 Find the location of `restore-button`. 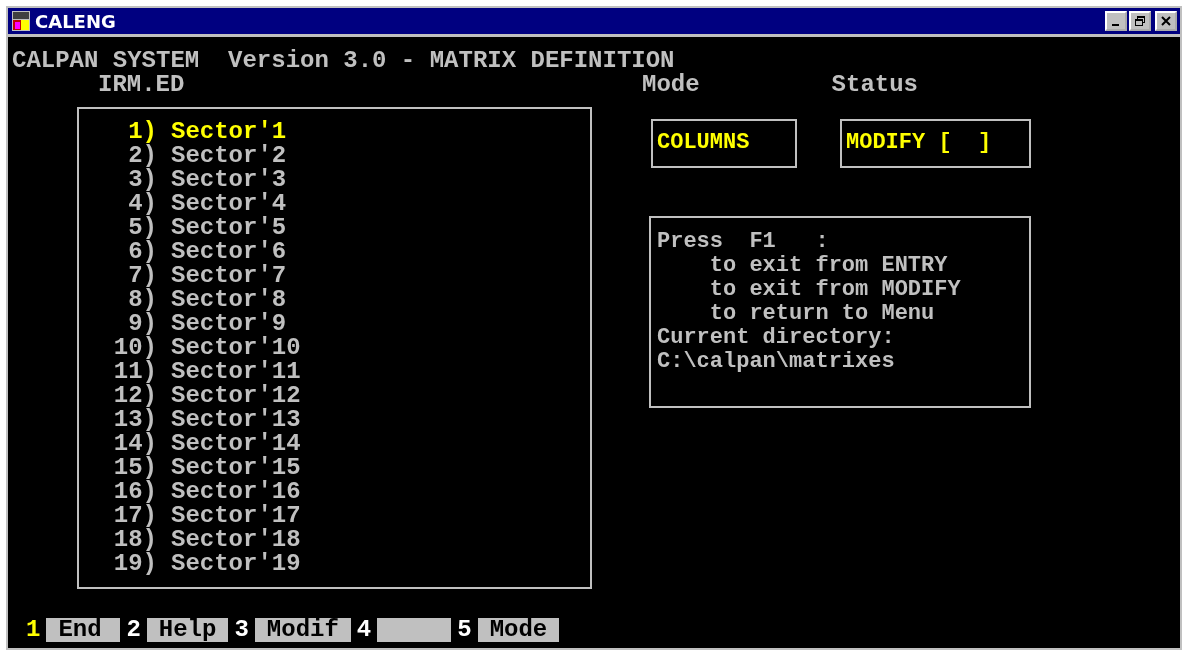

restore-button is located at coordinates (1140, 21).